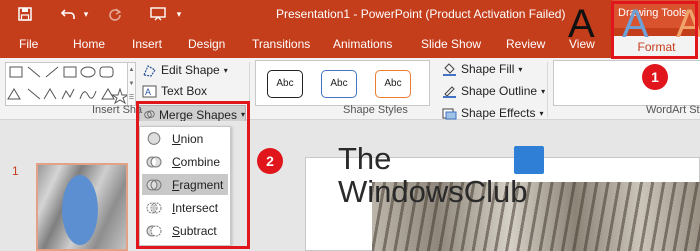  What do you see at coordinates (547, 90) in the screenshot?
I see `group-separator` at bounding box center [547, 90].